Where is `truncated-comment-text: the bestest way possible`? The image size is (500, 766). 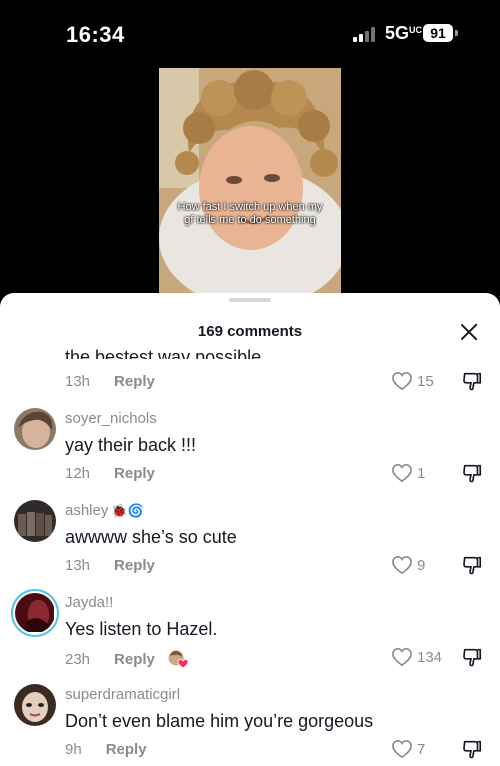
truncated-comment-text: the bestest way possible is located at coordinates (163, 353).